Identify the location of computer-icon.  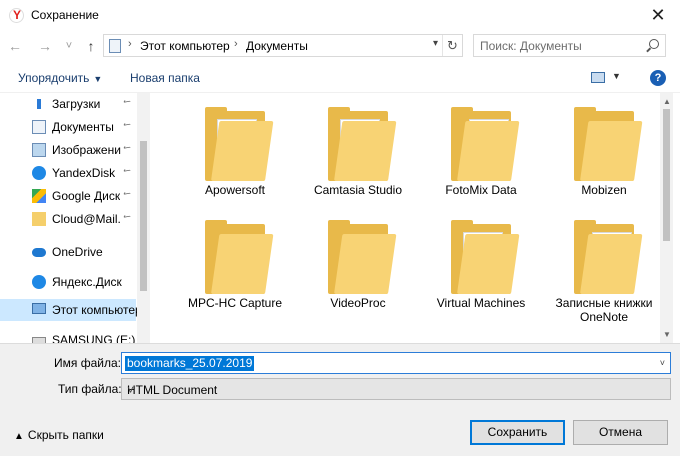
(39, 308).